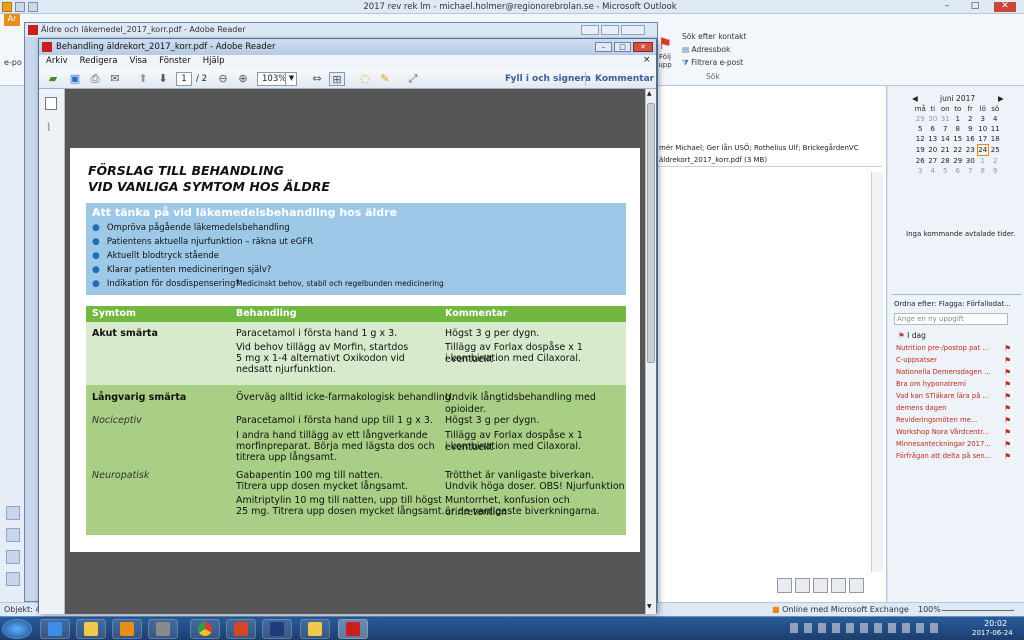  Describe the element at coordinates (649, 93) in the screenshot. I see `scroll-up-icon: ▲` at that location.